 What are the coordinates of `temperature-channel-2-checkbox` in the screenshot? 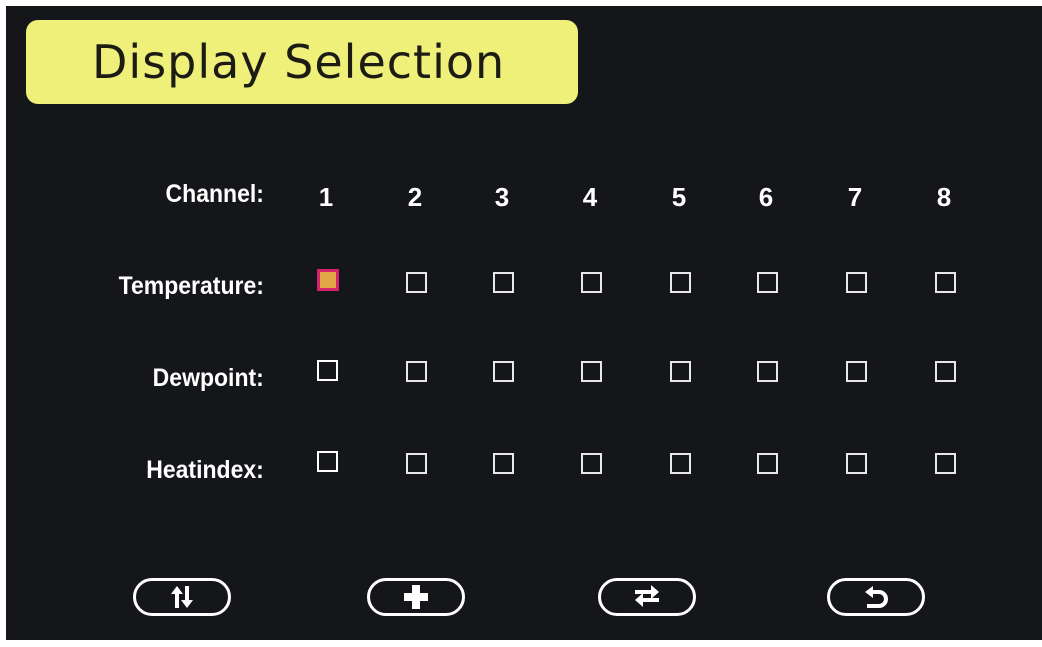 It's located at (416, 282).